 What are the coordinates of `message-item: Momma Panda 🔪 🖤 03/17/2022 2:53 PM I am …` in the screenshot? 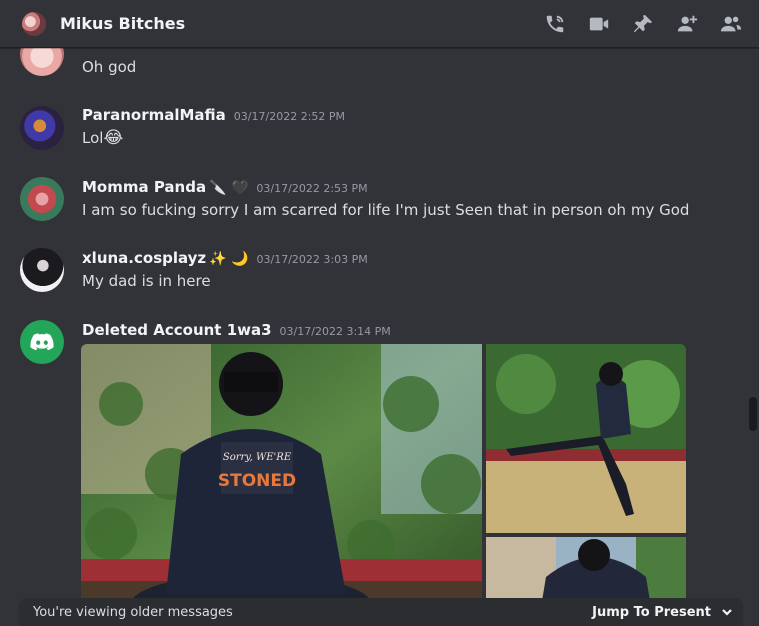 It's located at (370, 203).